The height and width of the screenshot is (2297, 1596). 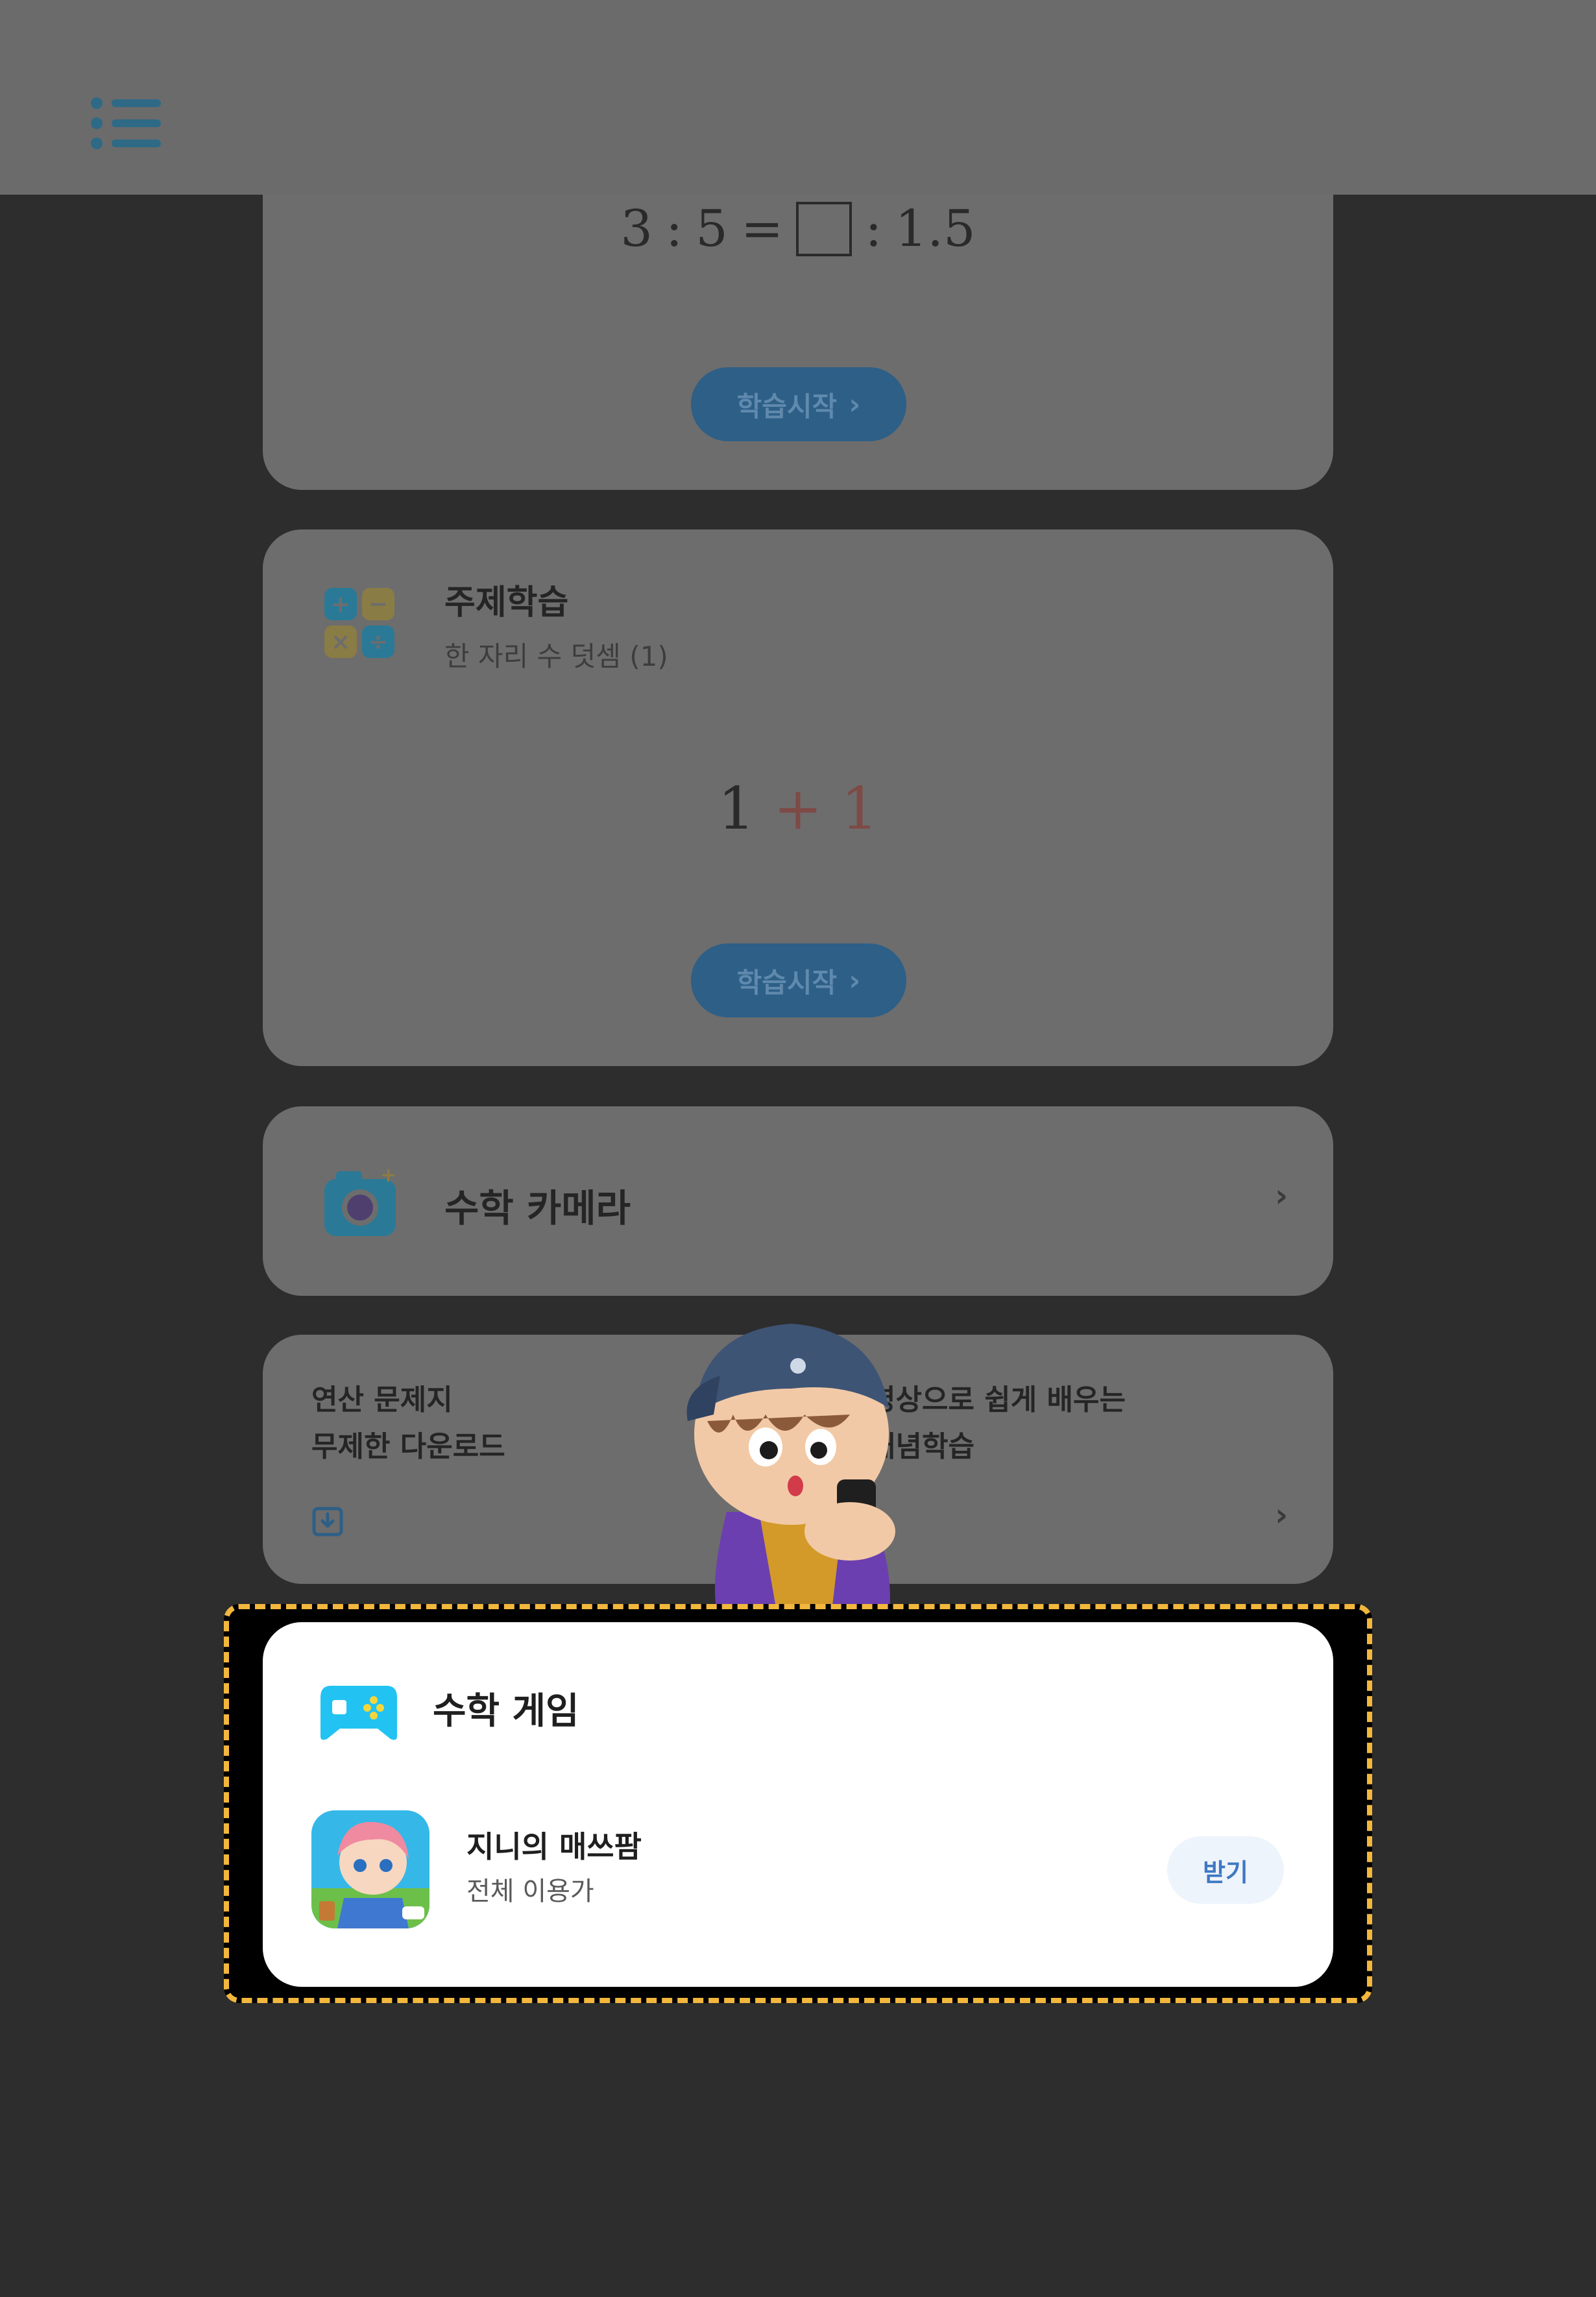 I want to click on game-section-title: 수학 게임, so click(x=506, y=1711).